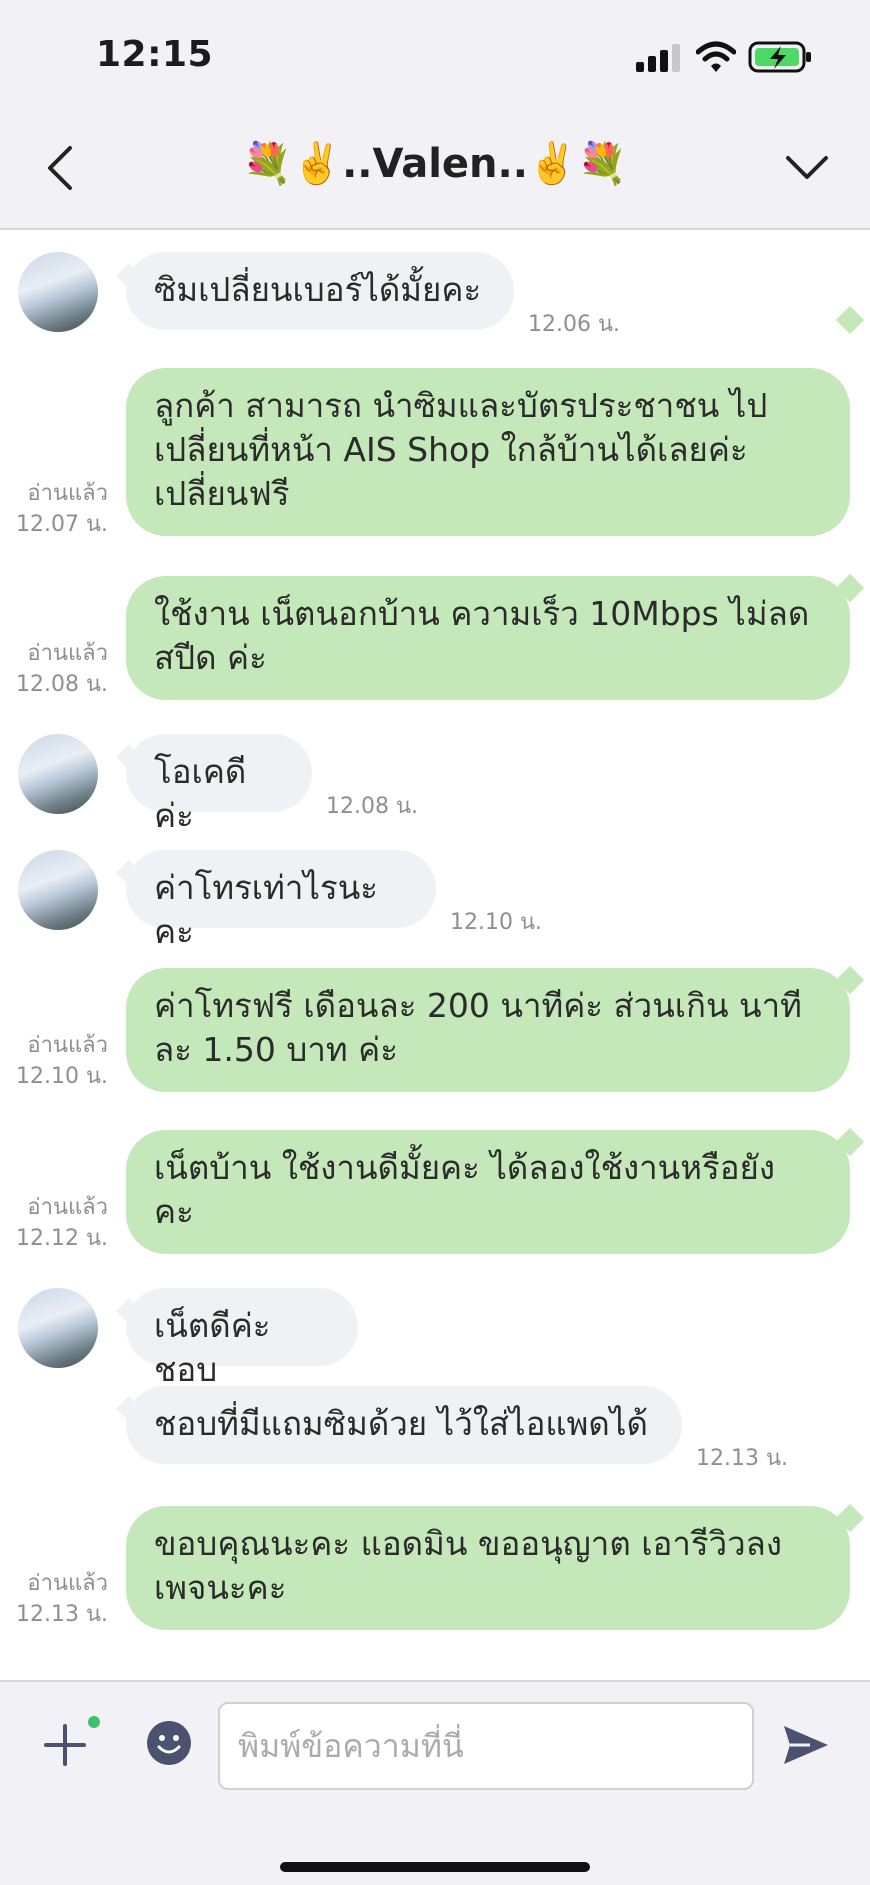  I want to click on wifi-icon, so click(716, 56).